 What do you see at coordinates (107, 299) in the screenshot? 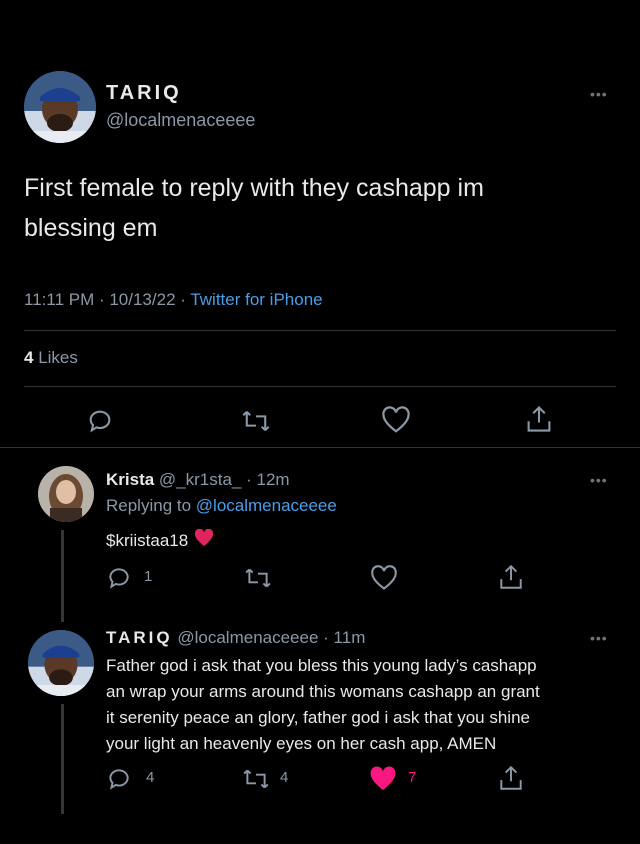
I see `tweet-timestamp: 11:11 PM · 10/13/22 ·` at bounding box center [107, 299].